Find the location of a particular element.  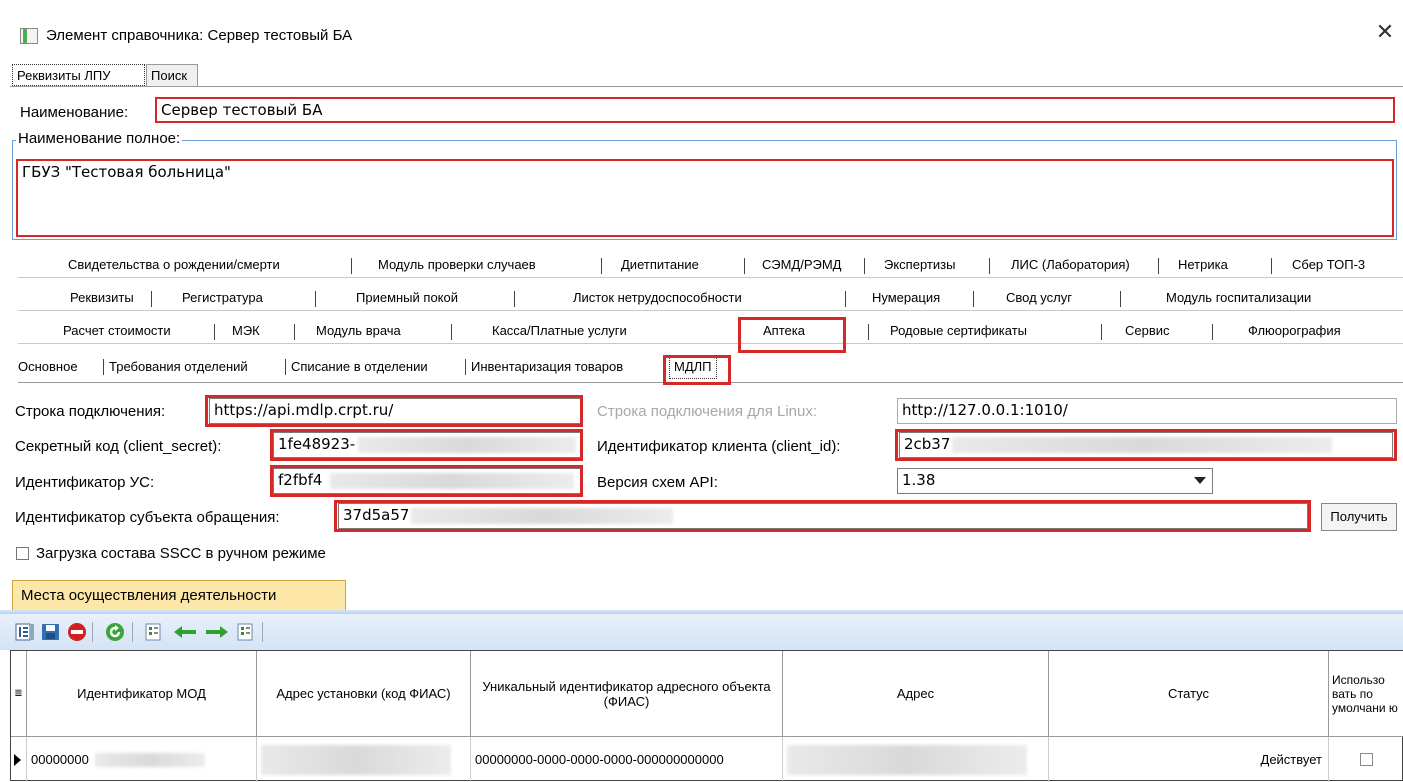

grid-edit-icon is located at coordinates (25, 632).